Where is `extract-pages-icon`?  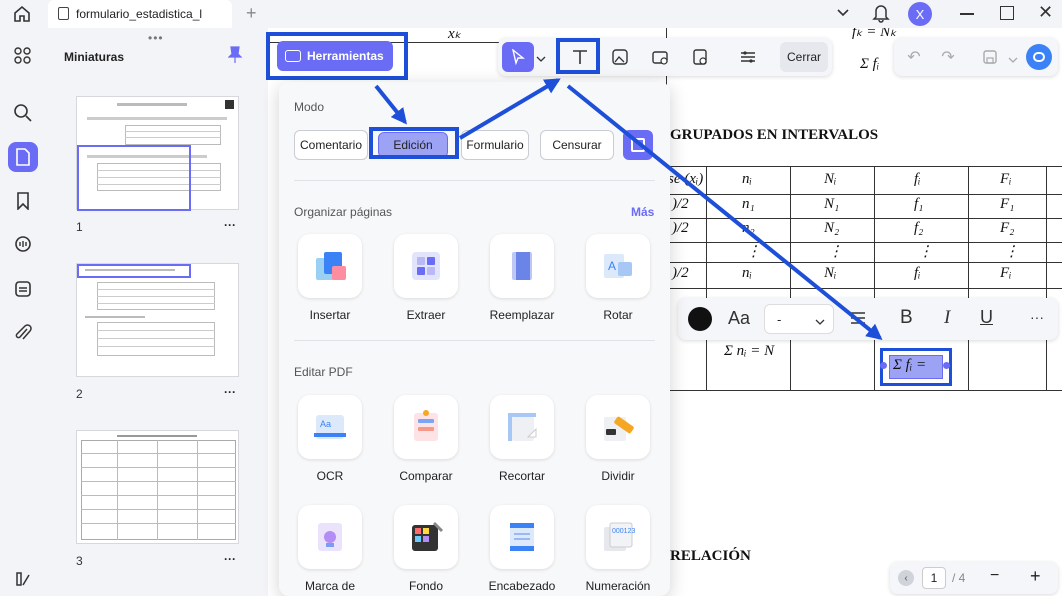 extract-pages-icon is located at coordinates (426, 266).